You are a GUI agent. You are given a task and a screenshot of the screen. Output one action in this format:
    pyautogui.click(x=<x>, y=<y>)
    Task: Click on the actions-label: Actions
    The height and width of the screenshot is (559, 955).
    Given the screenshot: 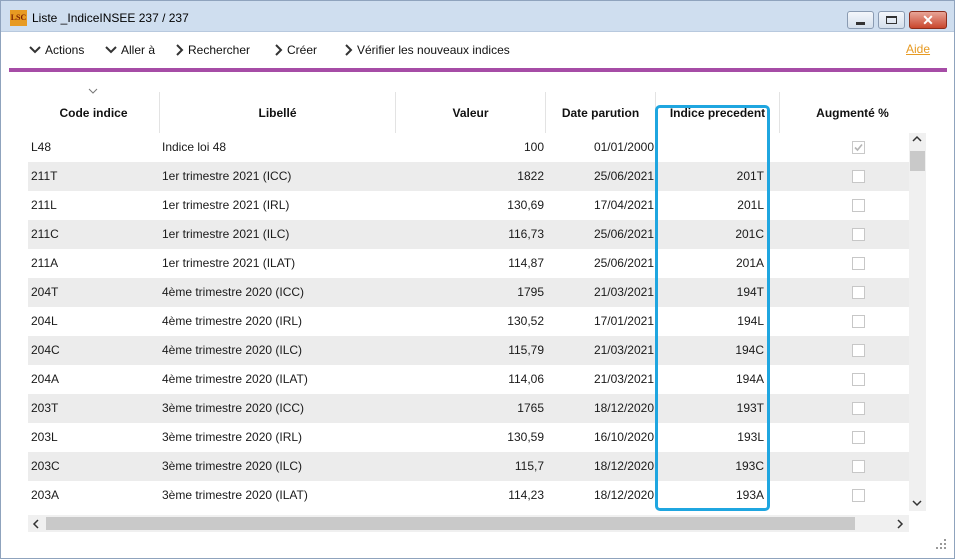 What is the action you would take?
    pyautogui.click(x=65, y=50)
    